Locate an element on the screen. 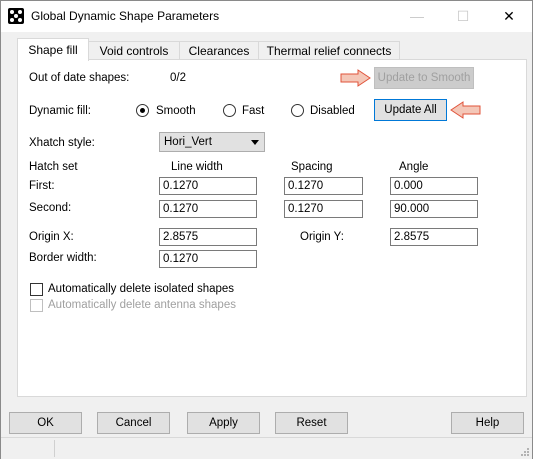 The image size is (533, 459). radio-smooth is located at coordinates (142, 110).